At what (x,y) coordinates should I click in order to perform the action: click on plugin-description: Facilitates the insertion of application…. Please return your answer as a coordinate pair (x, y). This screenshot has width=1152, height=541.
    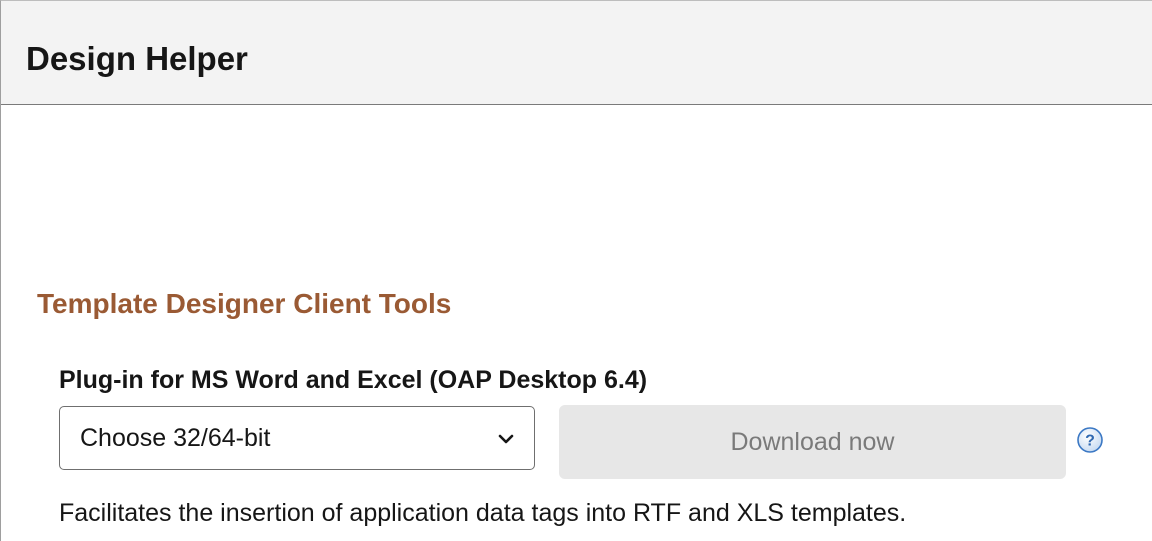
    Looking at the image, I should click on (483, 513).